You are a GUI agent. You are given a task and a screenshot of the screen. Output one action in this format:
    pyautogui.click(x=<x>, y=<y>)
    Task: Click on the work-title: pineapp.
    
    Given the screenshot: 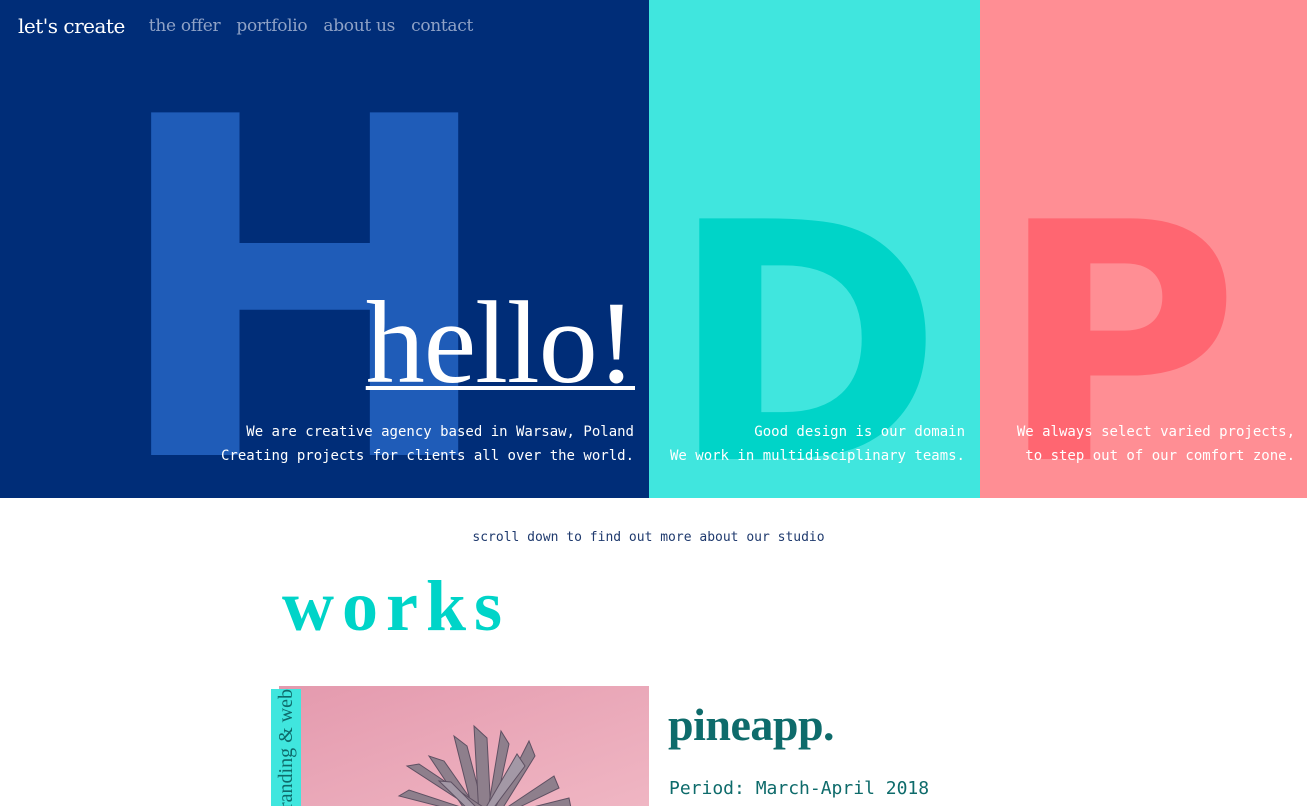 What is the action you would take?
    pyautogui.click(x=751, y=725)
    